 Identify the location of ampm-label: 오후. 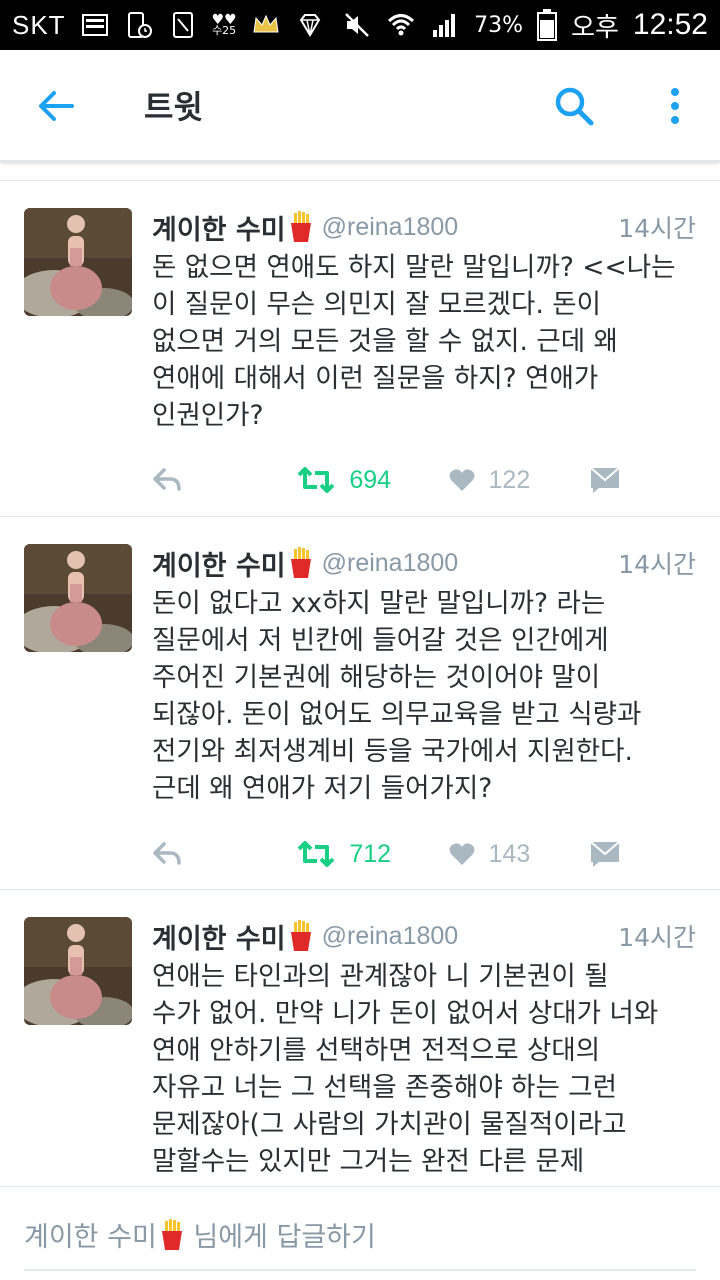
(595, 27).